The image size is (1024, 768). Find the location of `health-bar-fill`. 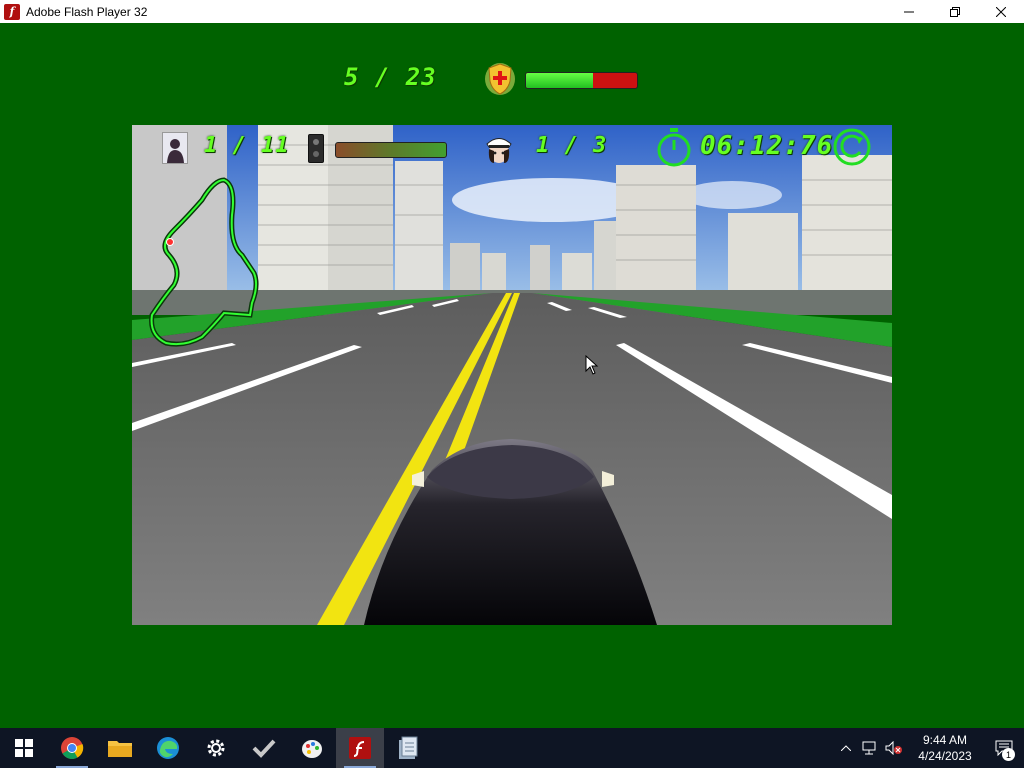

health-bar-fill is located at coordinates (559, 80).